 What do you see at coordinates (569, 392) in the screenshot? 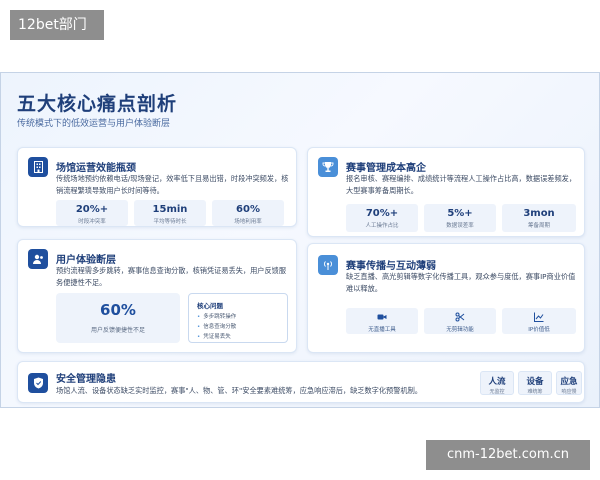
I see `tag-label: 响应慢` at bounding box center [569, 392].